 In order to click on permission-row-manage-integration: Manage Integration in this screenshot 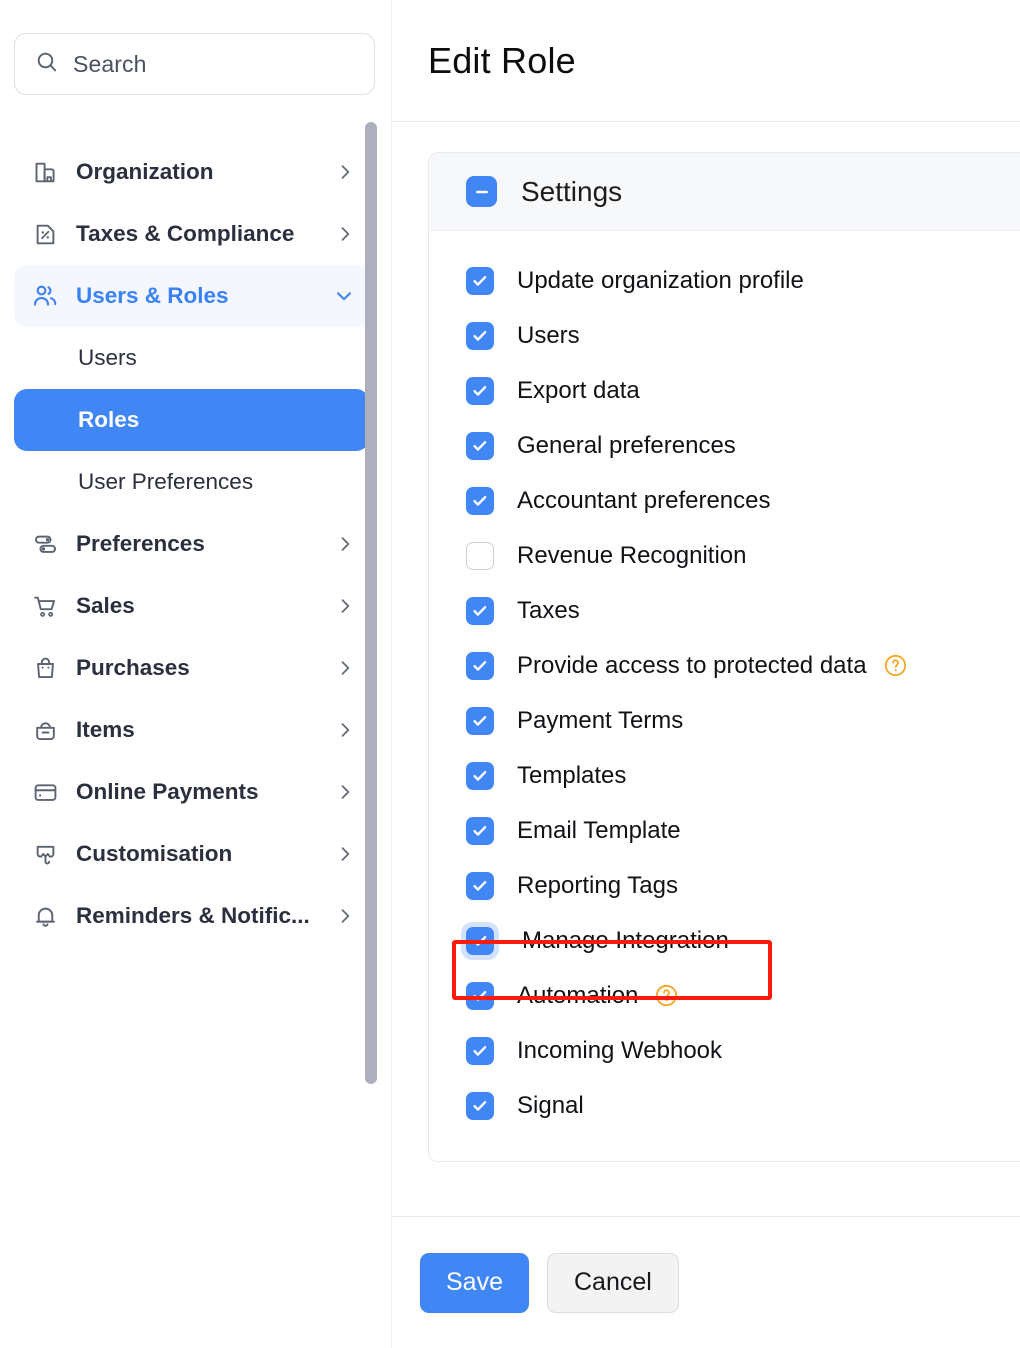, I will do `click(724, 940)`.